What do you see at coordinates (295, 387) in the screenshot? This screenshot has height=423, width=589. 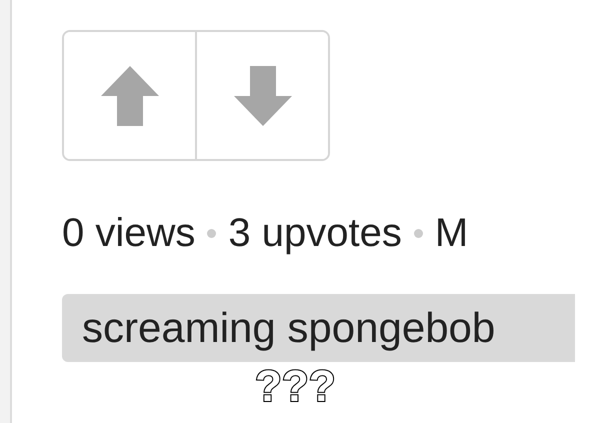 I see `meme-caption: ???` at bounding box center [295, 387].